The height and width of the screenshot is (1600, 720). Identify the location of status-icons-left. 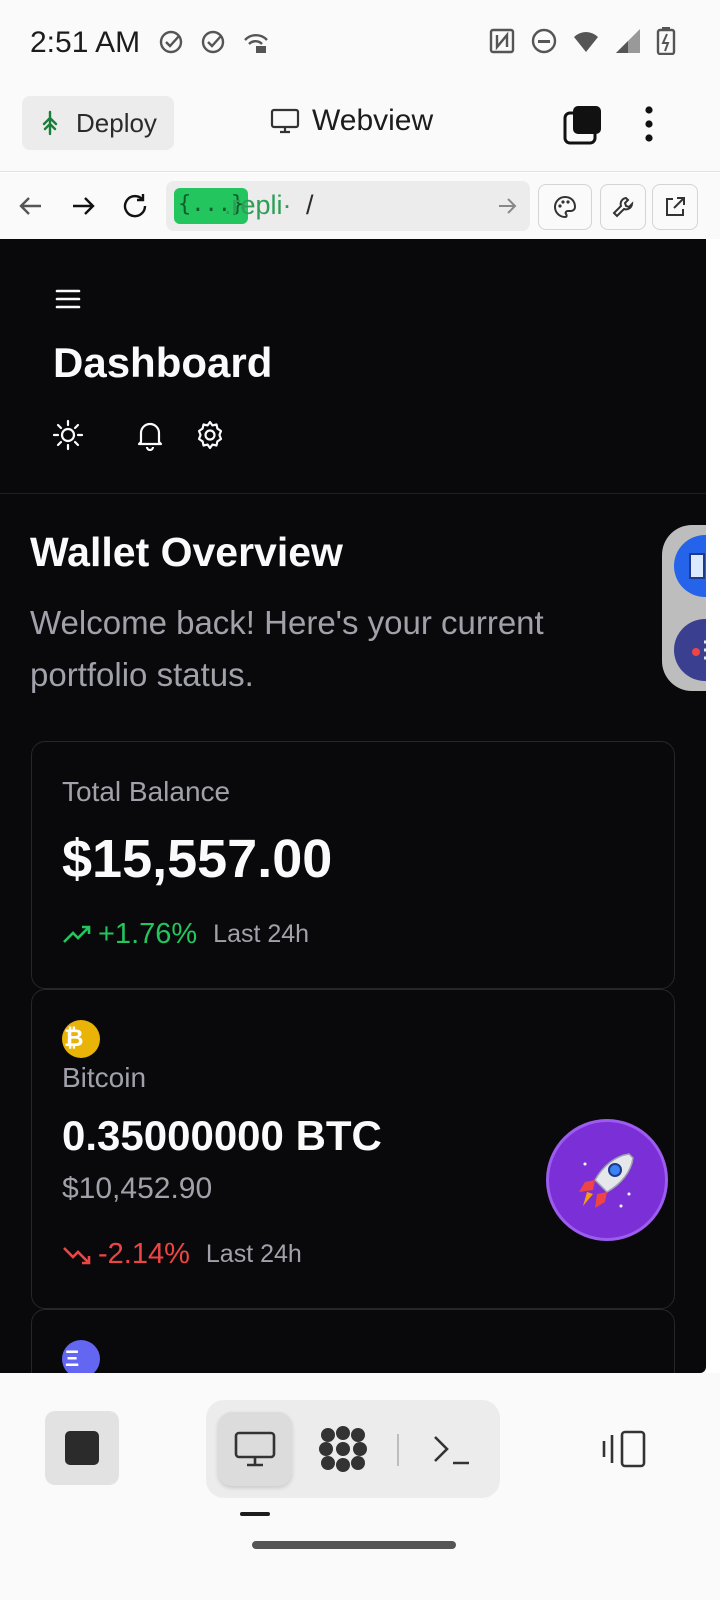
(214, 42).